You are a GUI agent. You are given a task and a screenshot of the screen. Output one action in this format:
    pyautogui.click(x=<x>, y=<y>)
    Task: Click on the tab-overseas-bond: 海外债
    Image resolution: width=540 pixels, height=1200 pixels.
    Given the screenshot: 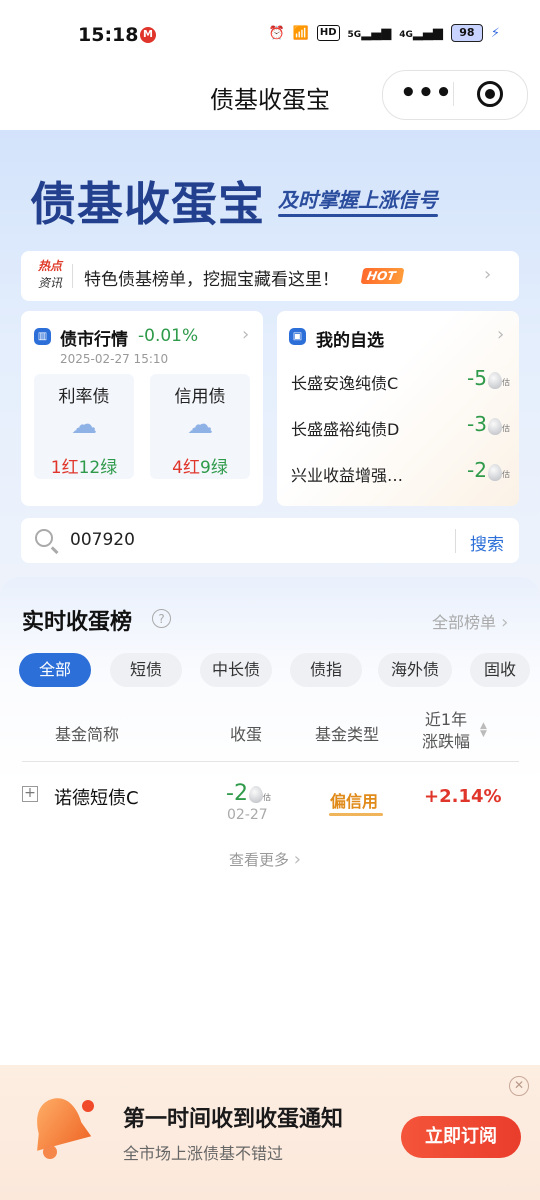 What is the action you would take?
    pyautogui.click(x=415, y=670)
    